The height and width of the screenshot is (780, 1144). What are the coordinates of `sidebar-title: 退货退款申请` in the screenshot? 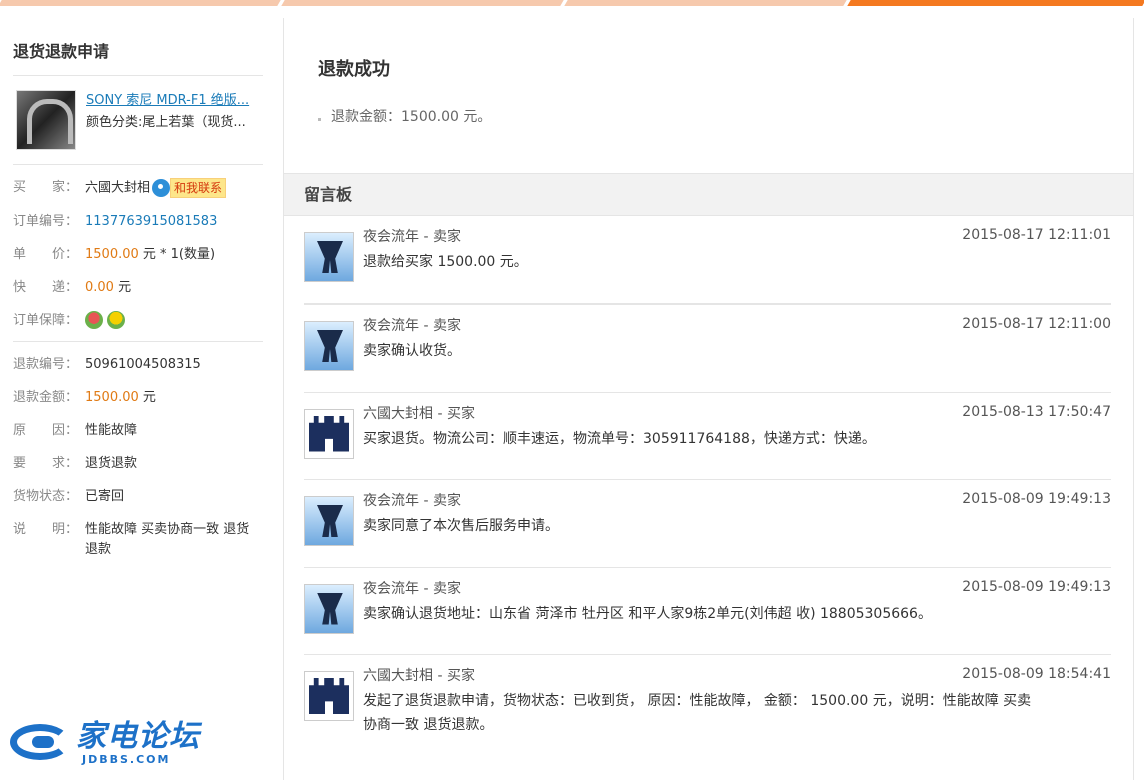 It's located at (138, 57).